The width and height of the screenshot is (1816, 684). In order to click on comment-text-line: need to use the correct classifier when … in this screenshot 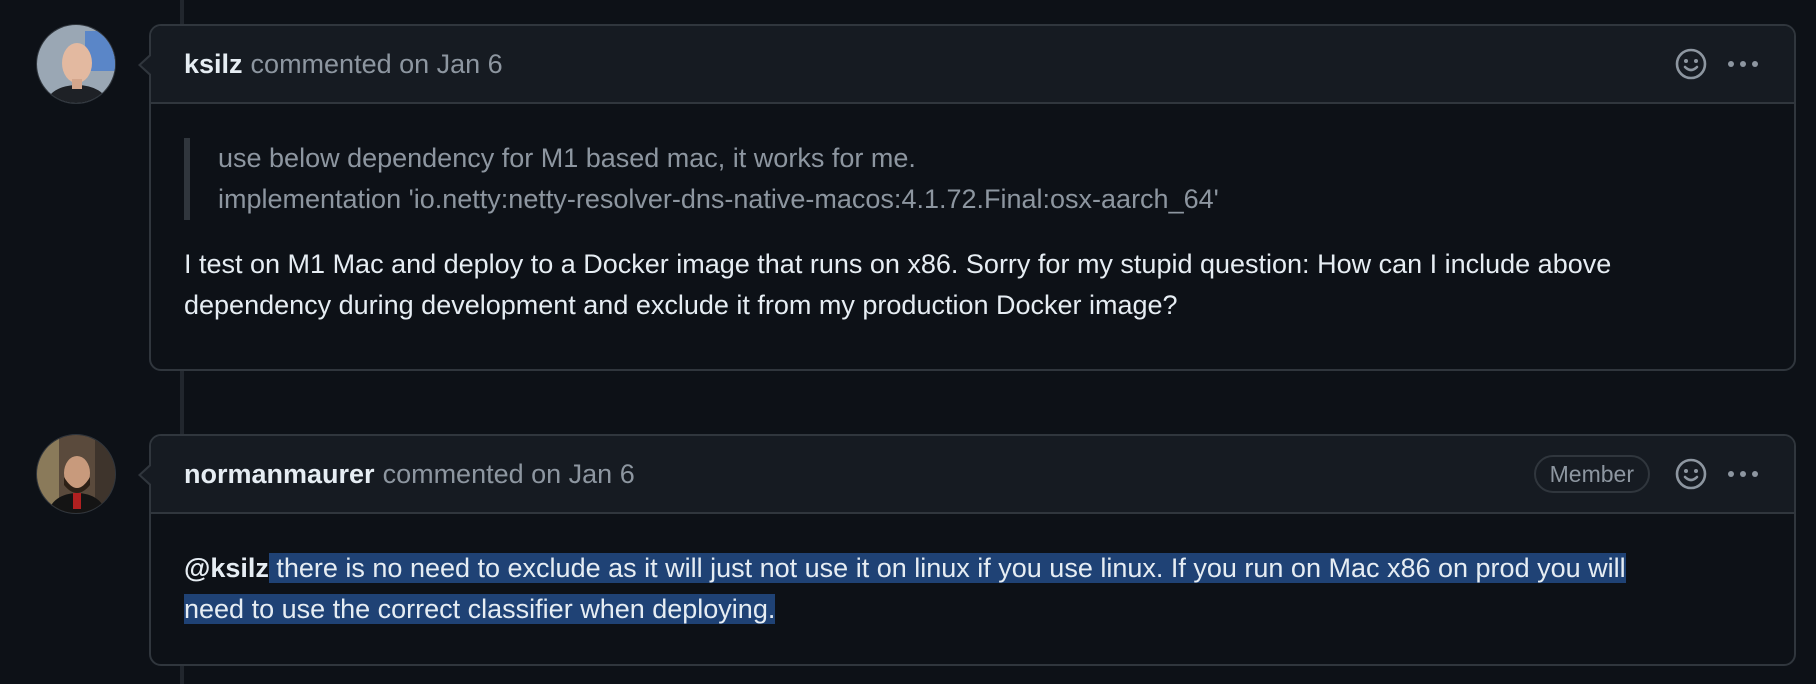, I will do `click(972, 609)`.